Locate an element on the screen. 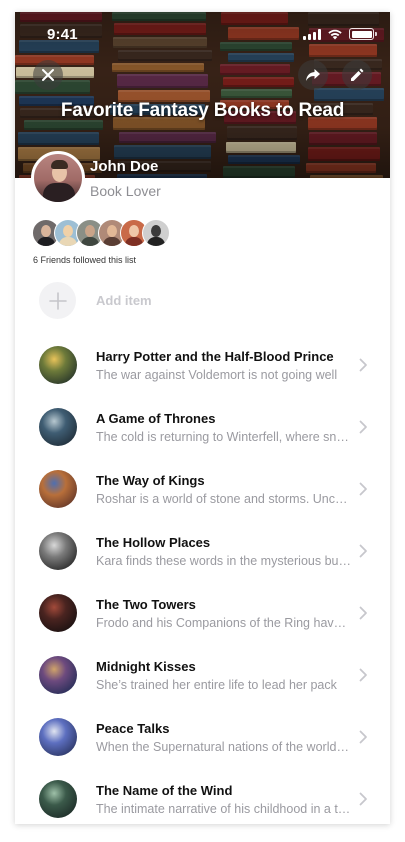 This screenshot has height=842, width=405. close-button is located at coordinates (48, 75).